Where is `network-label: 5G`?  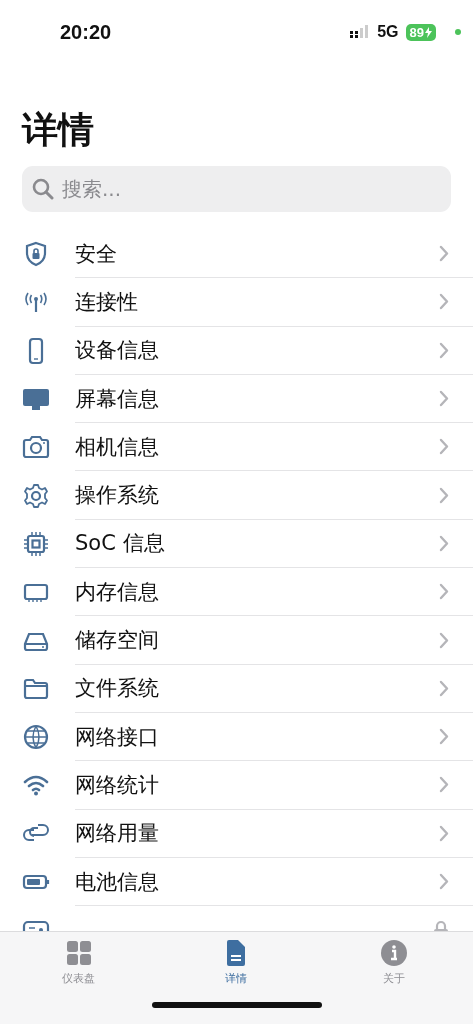
network-label: 5G is located at coordinates (388, 32).